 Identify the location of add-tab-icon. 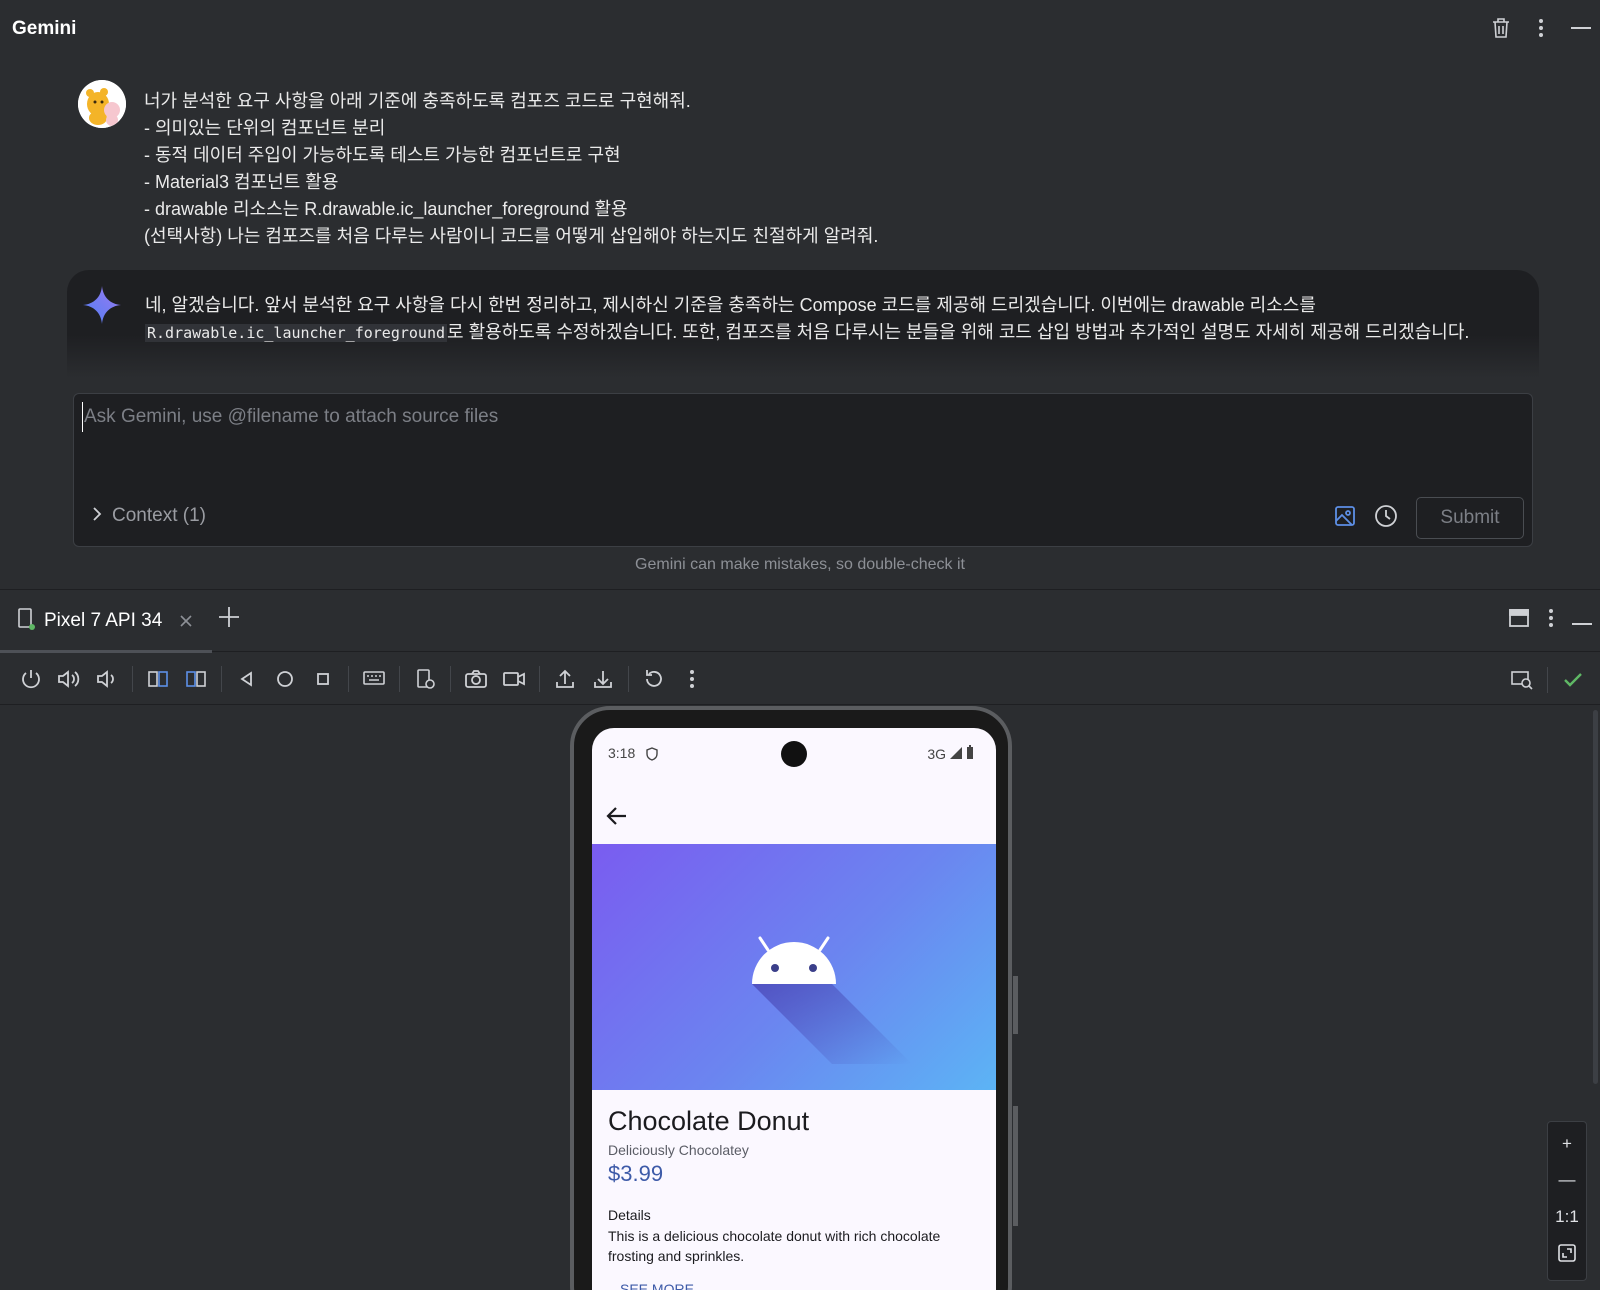
(229, 619).